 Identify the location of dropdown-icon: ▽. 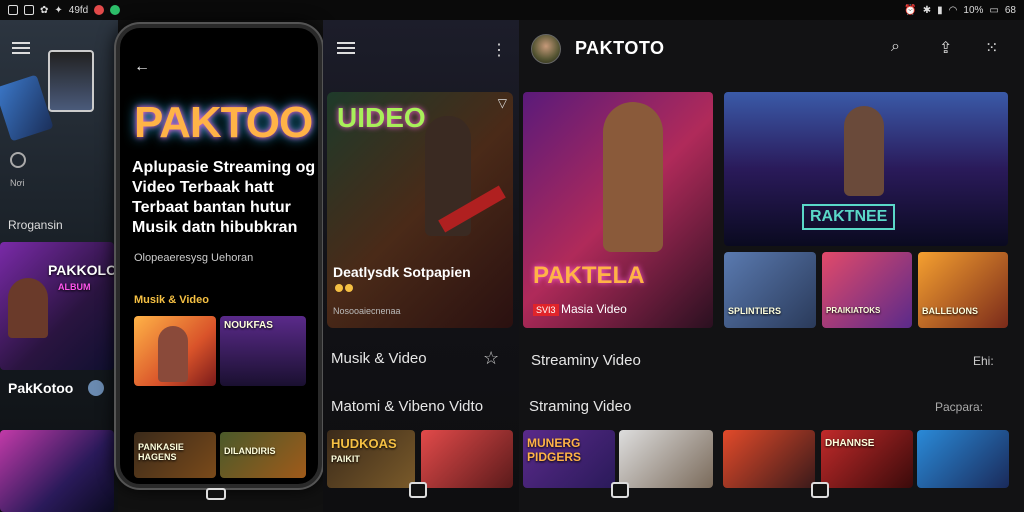
(502, 103).